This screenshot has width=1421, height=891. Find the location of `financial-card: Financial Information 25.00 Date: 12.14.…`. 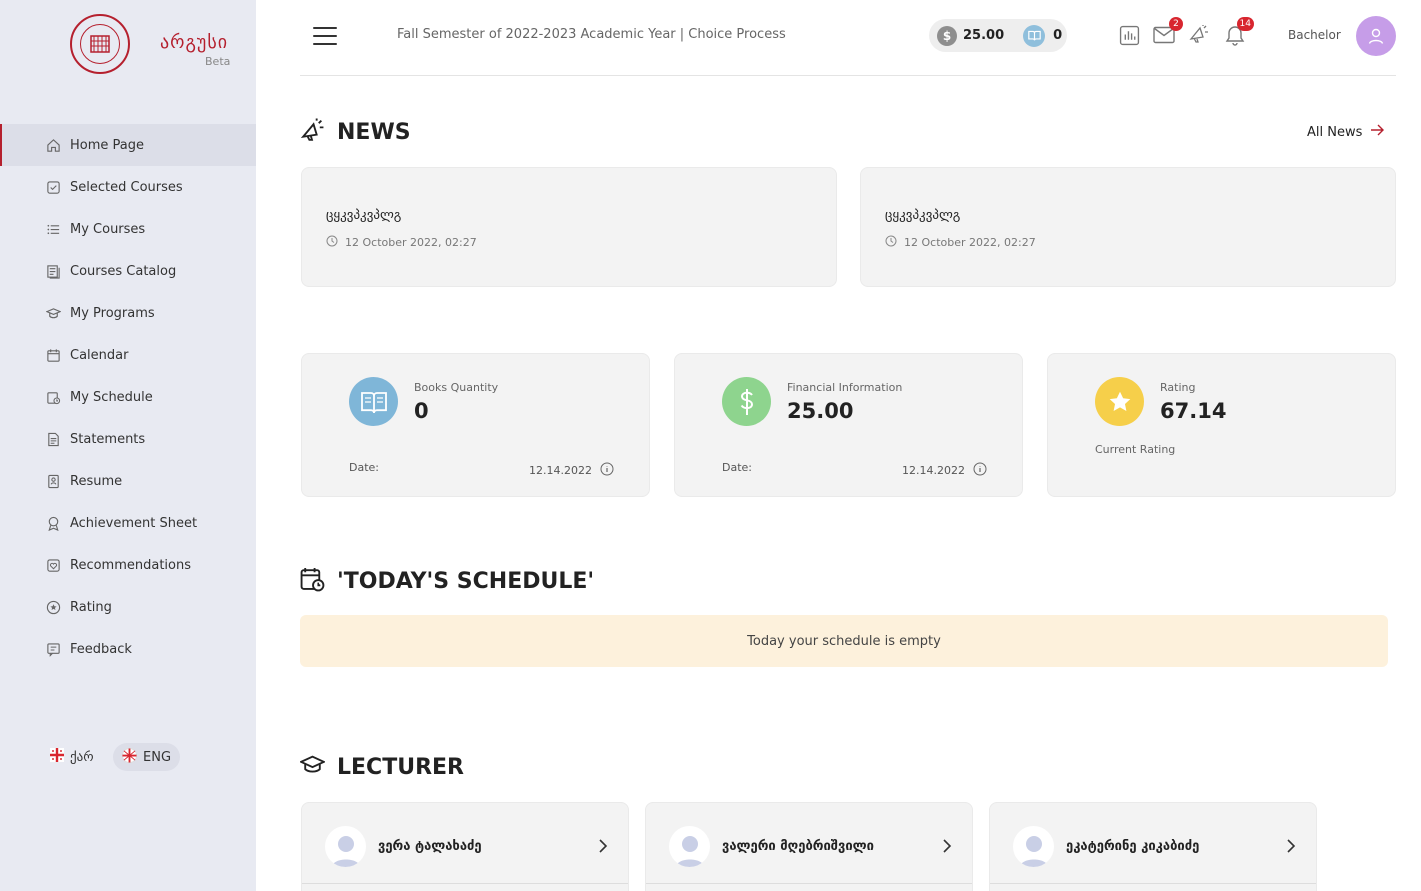

financial-card: Financial Information 25.00 Date: 12.14.… is located at coordinates (848, 425).